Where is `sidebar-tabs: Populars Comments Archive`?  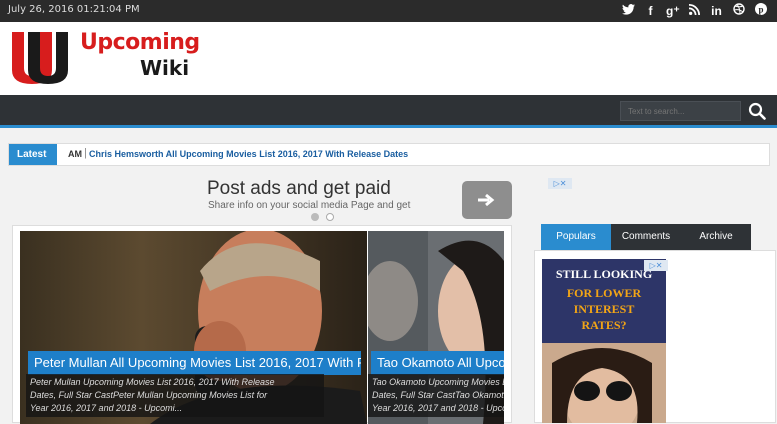 sidebar-tabs: Populars Comments Archive is located at coordinates (646, 237).